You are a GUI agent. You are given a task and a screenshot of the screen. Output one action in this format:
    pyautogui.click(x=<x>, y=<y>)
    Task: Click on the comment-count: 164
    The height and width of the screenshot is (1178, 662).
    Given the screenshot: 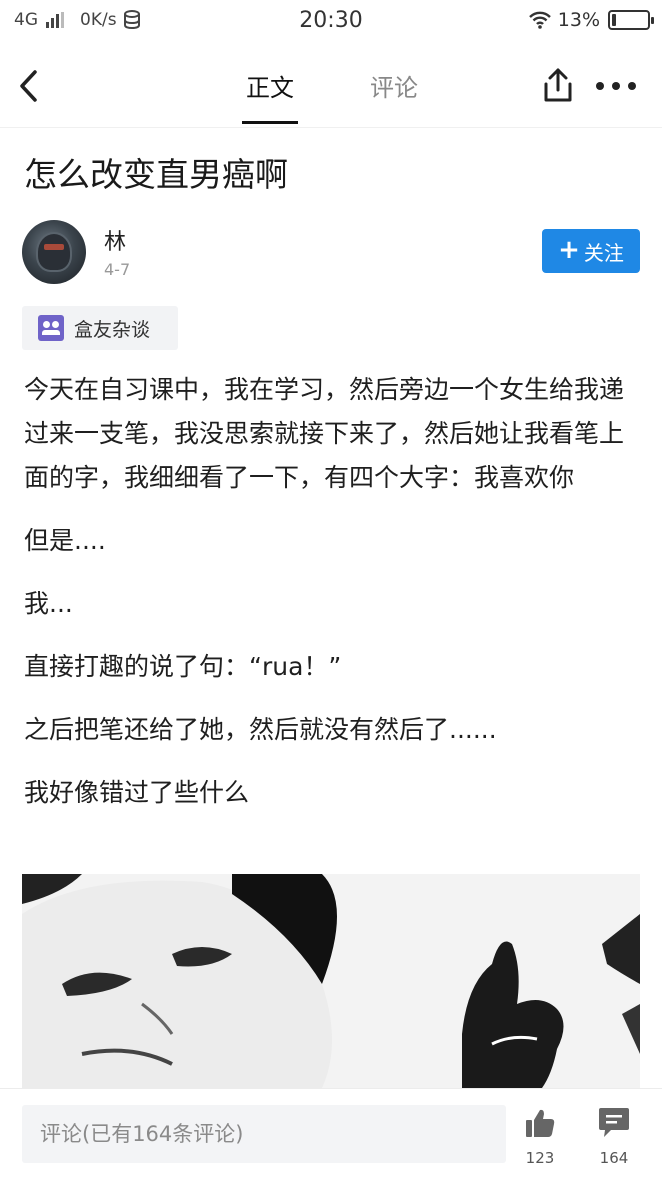 What is the action you would take?
    pyautogui.click(x=614, y=1158)
    